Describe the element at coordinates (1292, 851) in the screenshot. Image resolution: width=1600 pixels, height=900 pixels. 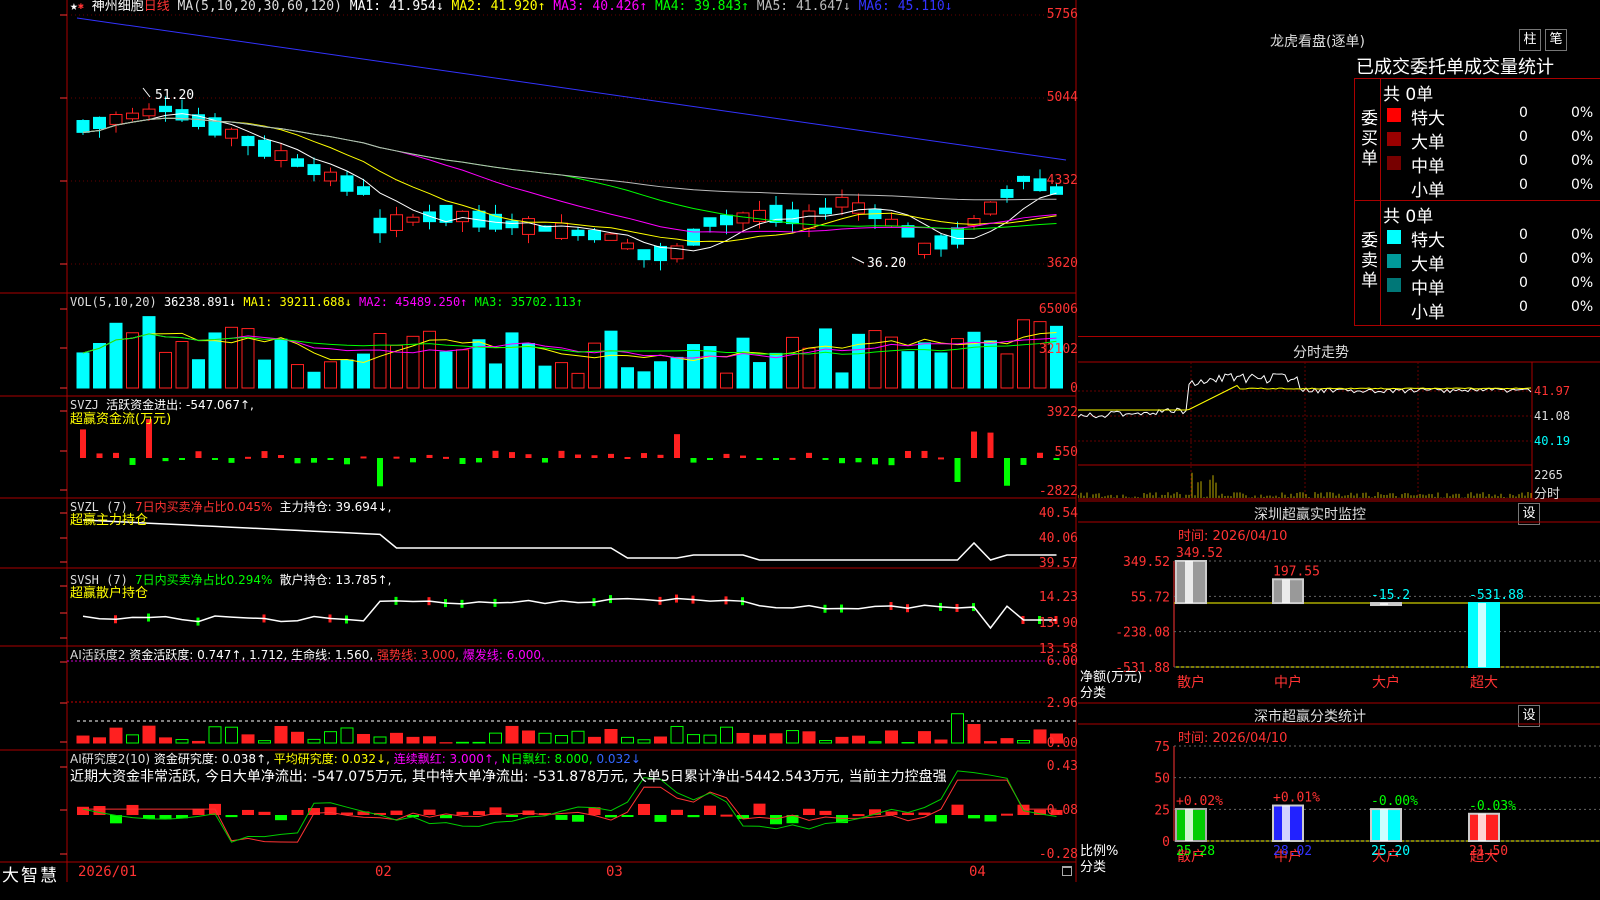
I see `value-label: 28.02` at that location.